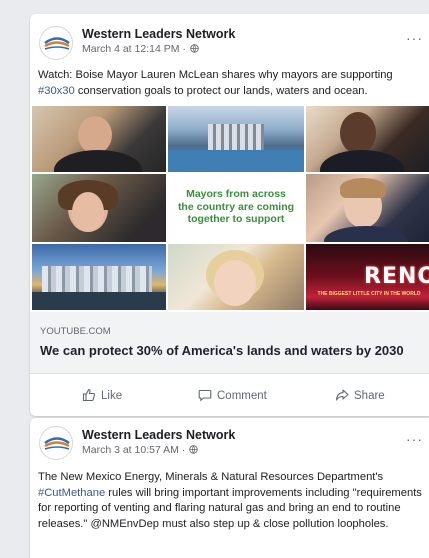 The width and height of the screenshot is (429, 558). Describe the element at coordinates (369, 294) in the screenshot. I see `image-sign-subtext: THE BIGGEST LITTLE CITY IN THE WORLD` at that location.